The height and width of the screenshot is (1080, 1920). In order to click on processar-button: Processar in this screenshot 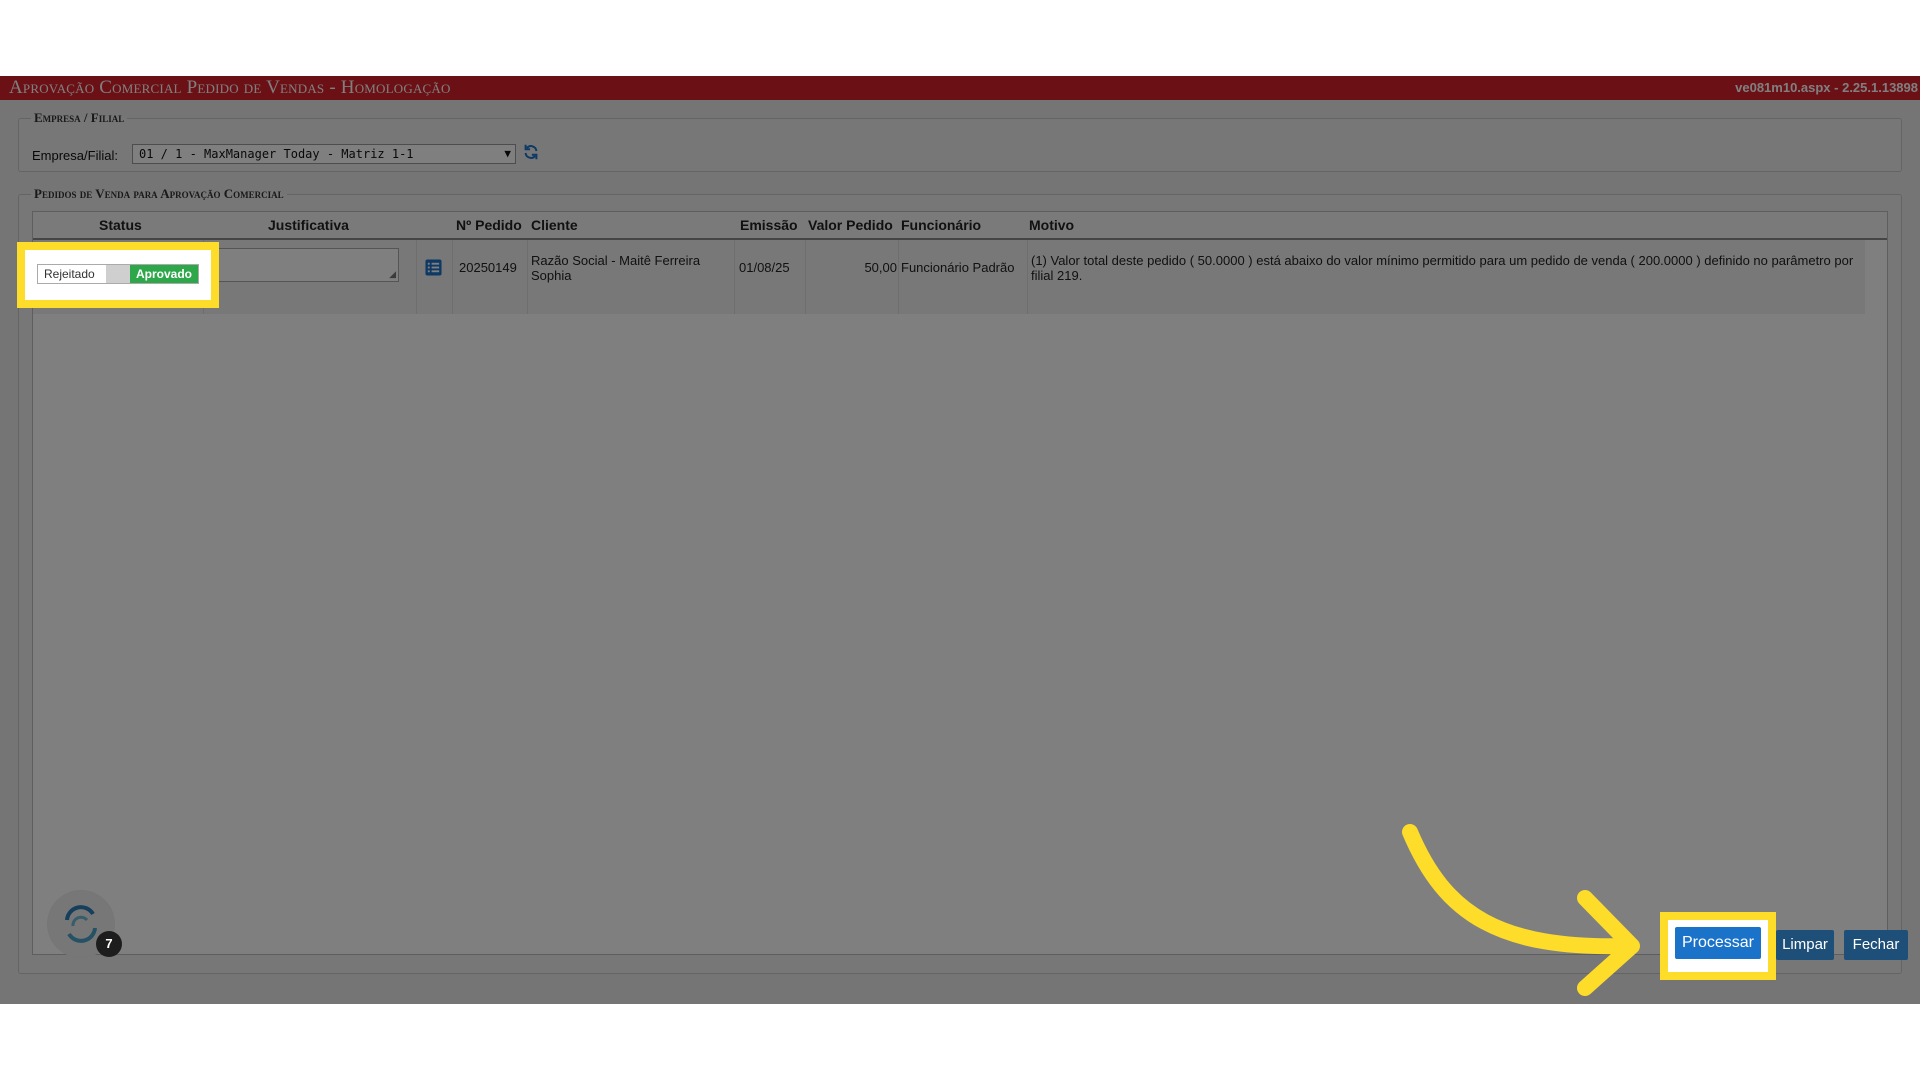, I will do `click(1718, 943)`.